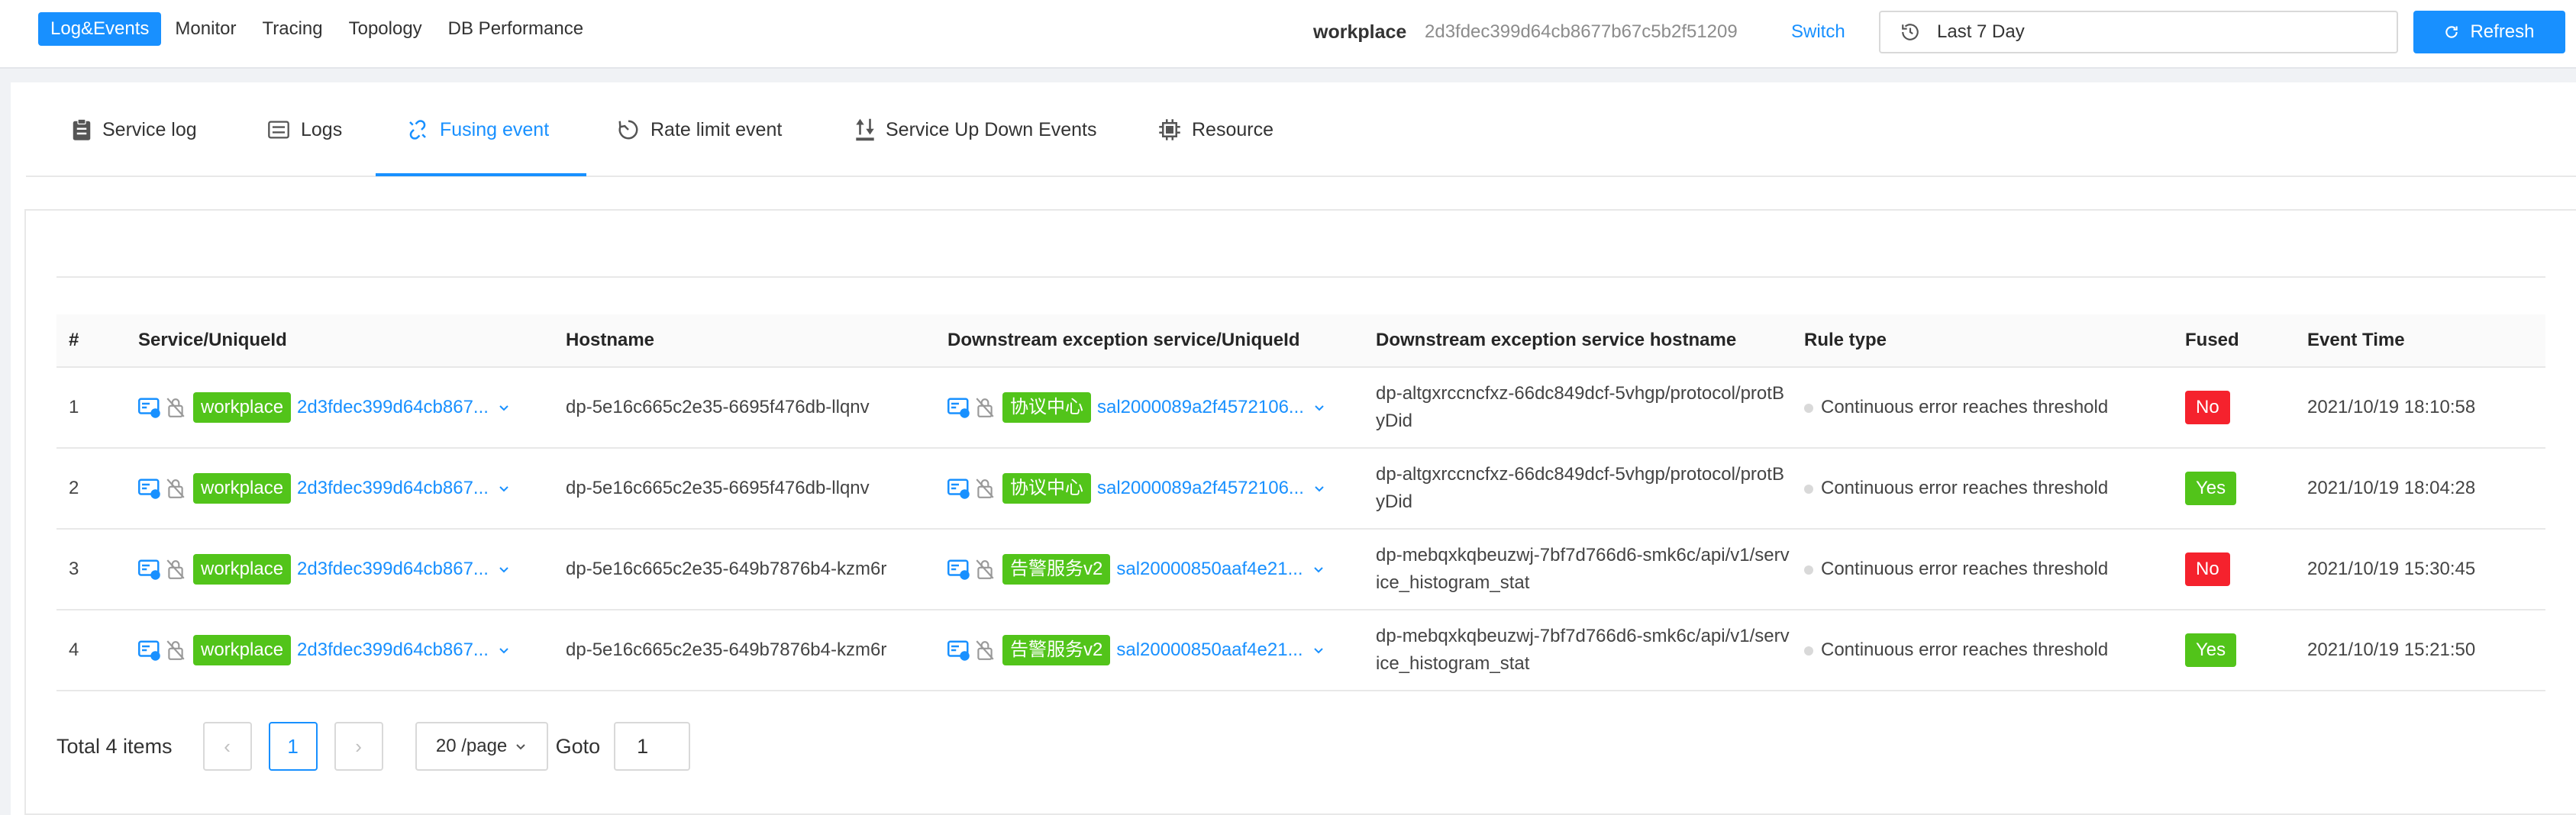  I want to click on col-downstream-hostname: Downstream exception service hostname, so click(1578, 341).